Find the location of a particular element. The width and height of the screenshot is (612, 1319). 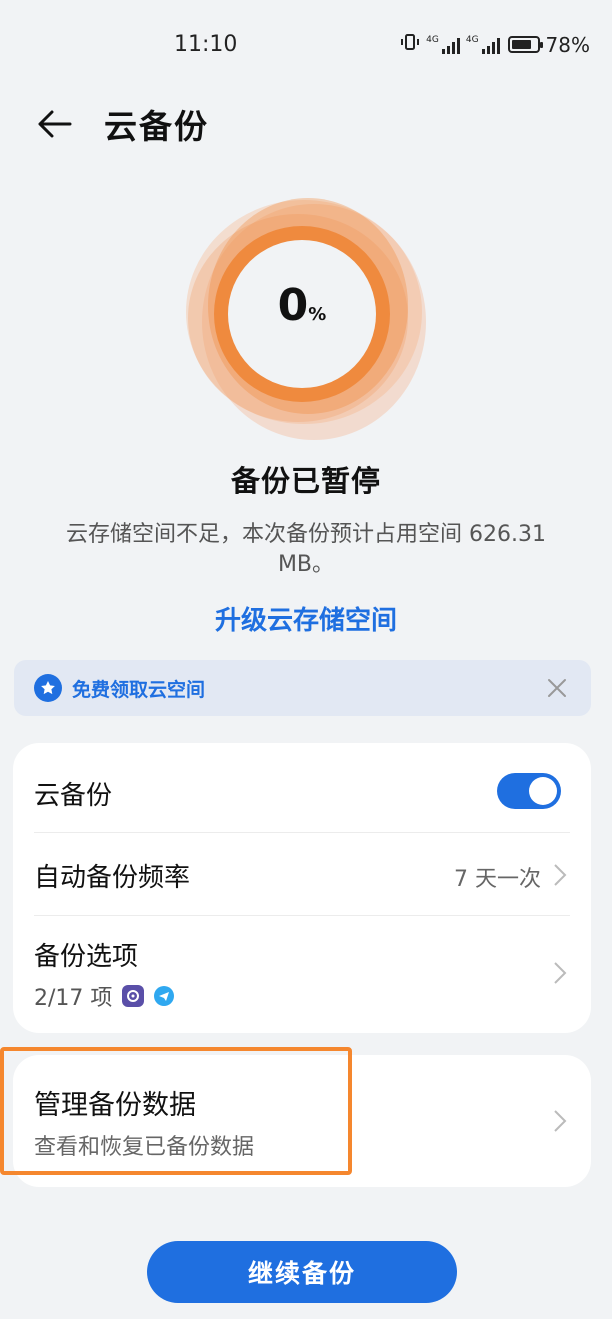

battery-icon is located at coordinates (525, 44).